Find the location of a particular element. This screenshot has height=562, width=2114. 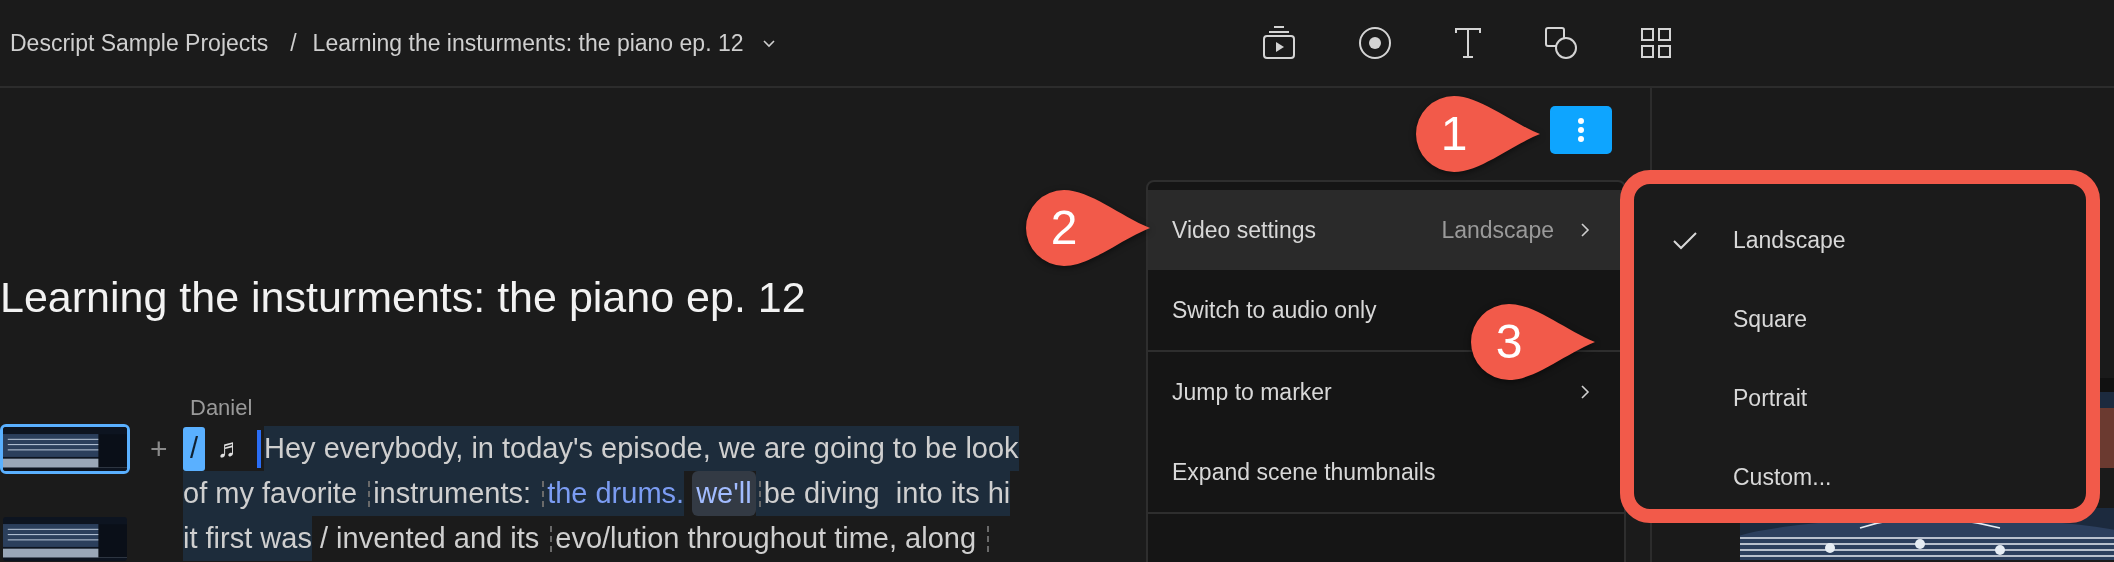

music-note: ♬ is located at coordinates (230, 448).